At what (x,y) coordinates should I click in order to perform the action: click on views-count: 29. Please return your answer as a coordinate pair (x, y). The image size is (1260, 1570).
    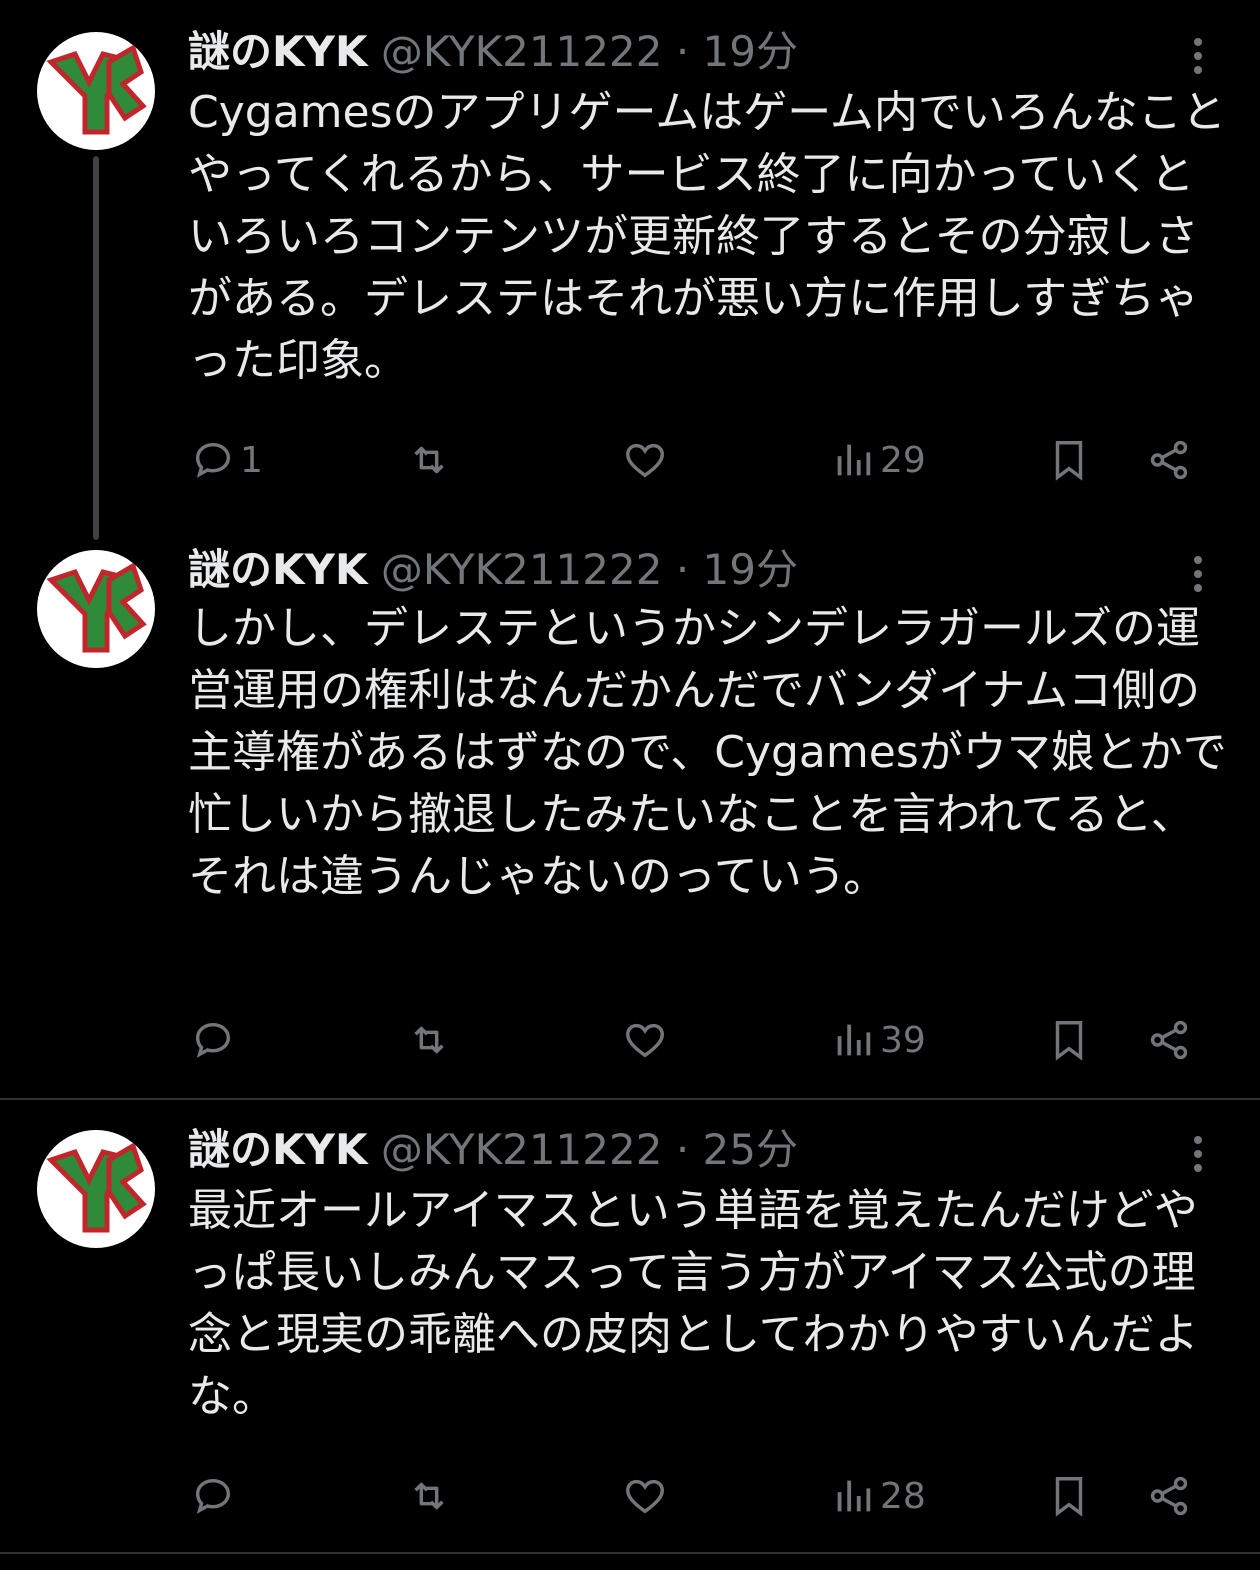
    Looking at the image, I should click on (903, 460).